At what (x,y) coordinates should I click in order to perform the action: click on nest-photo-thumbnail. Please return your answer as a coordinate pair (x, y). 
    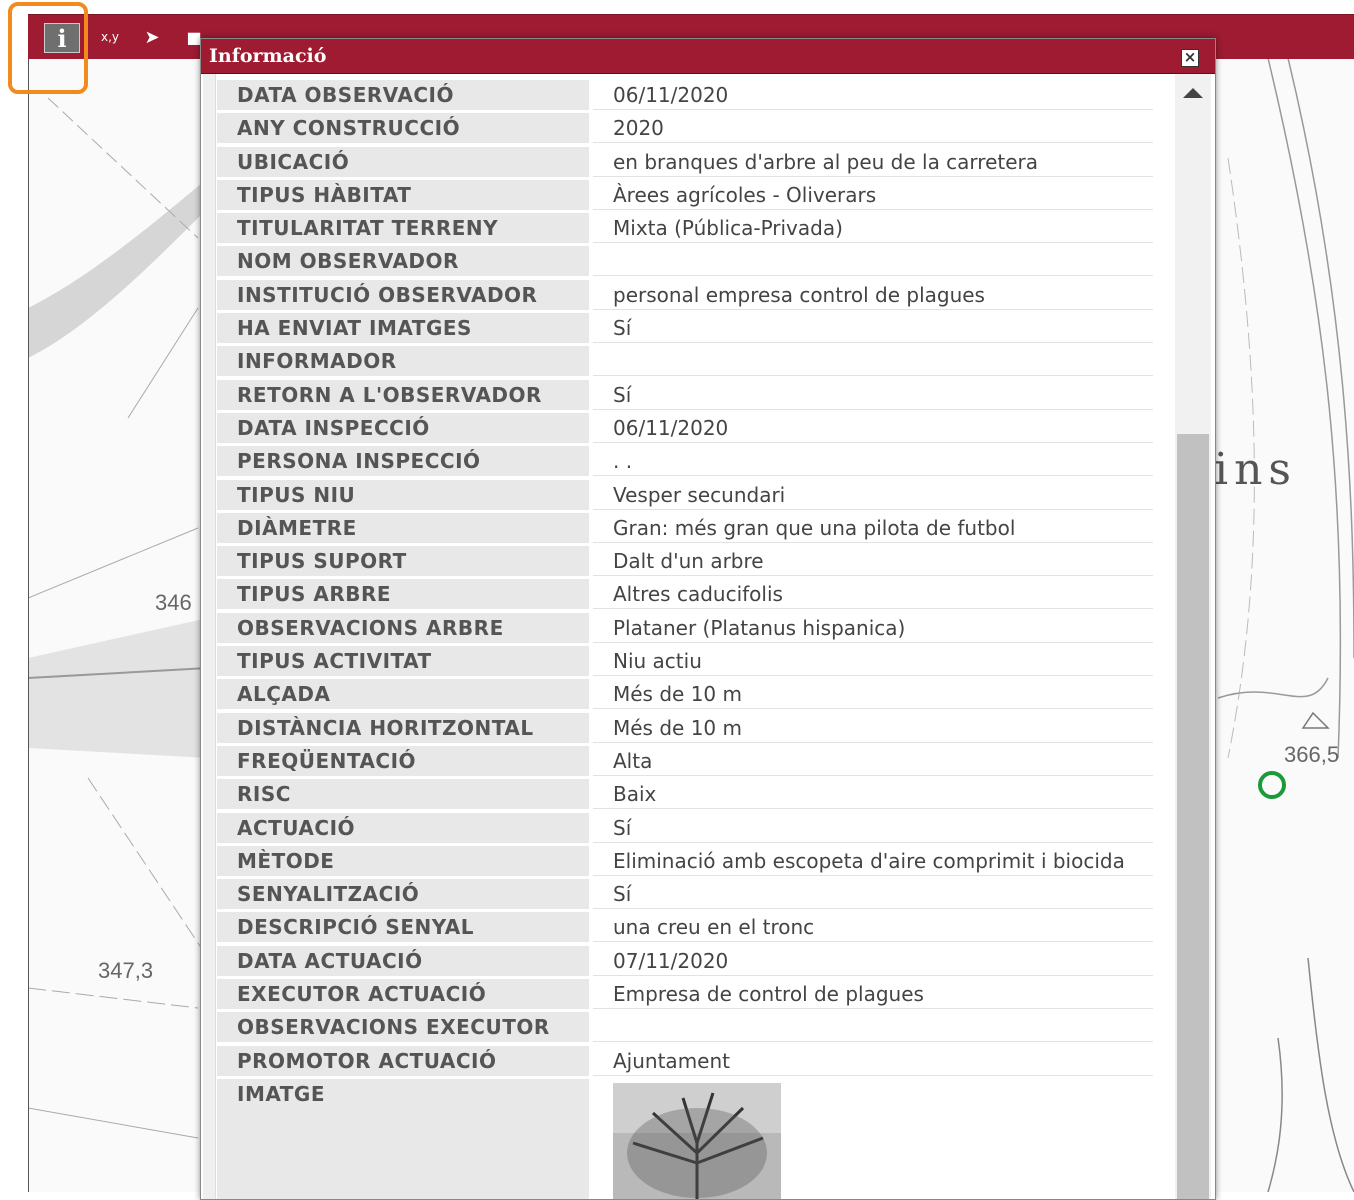
    Looking at the image, I should click on (697, 1140).